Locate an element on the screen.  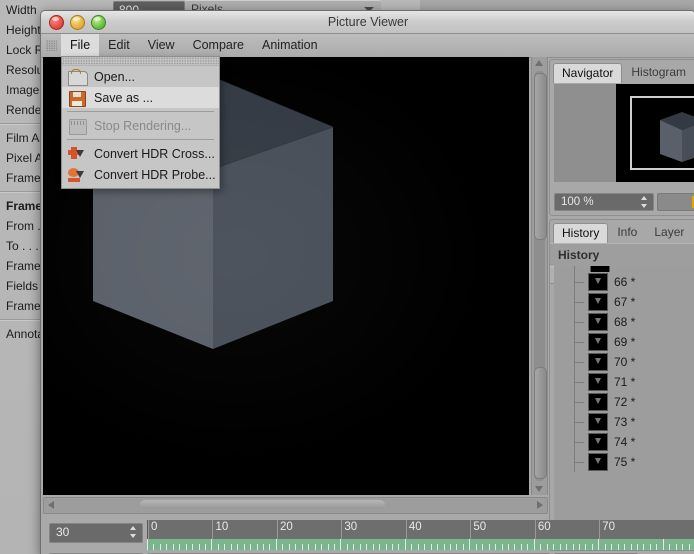
scroll-right-icon is located at coordinates (540, 505).